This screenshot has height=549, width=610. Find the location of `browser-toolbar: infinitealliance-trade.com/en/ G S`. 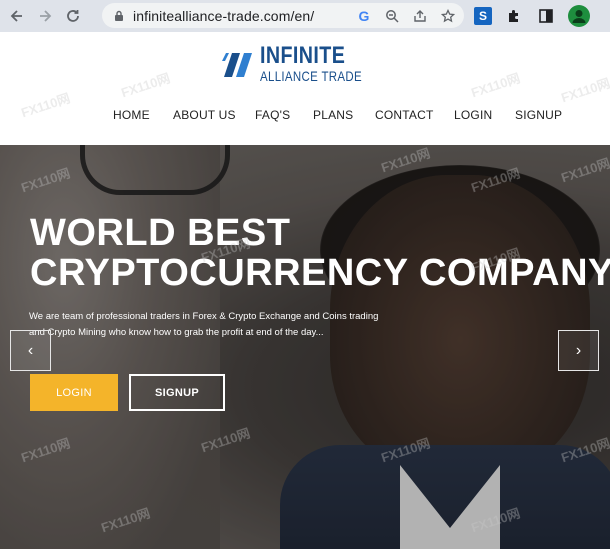

browser-toolbar: infinitealliance-trade.com/en/ G S is located at coordinates (305, 16).